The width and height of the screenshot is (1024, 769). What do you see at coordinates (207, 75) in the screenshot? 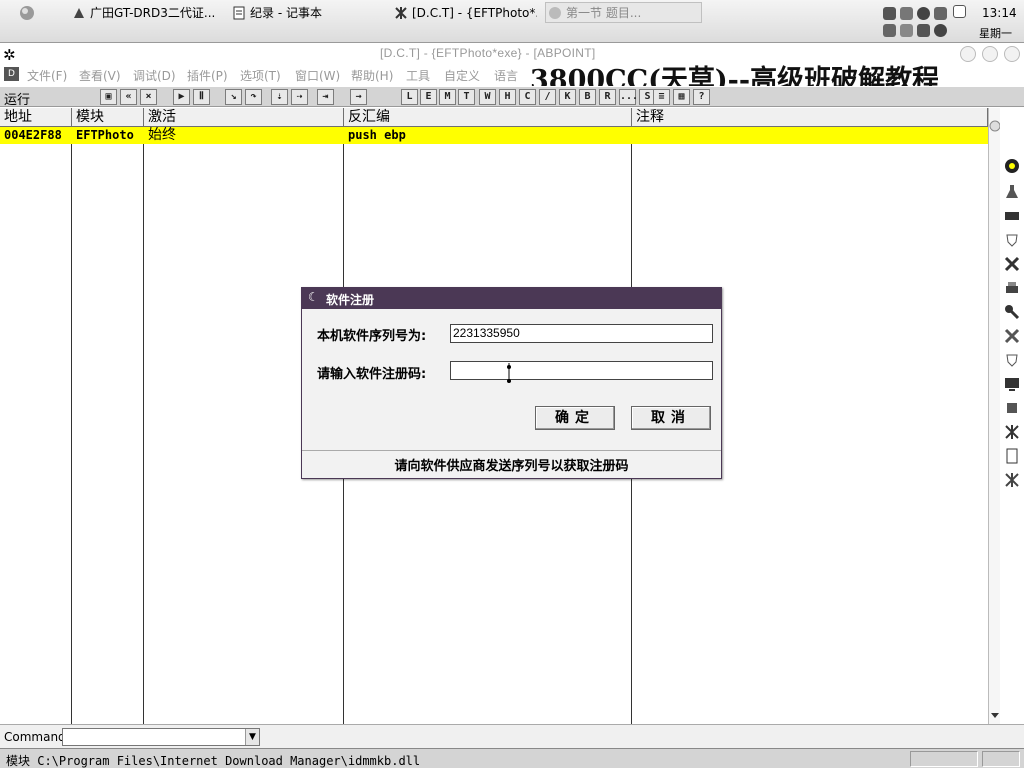
I see `menu-plugins: 插件(P)` at bounding box center [207, 75].